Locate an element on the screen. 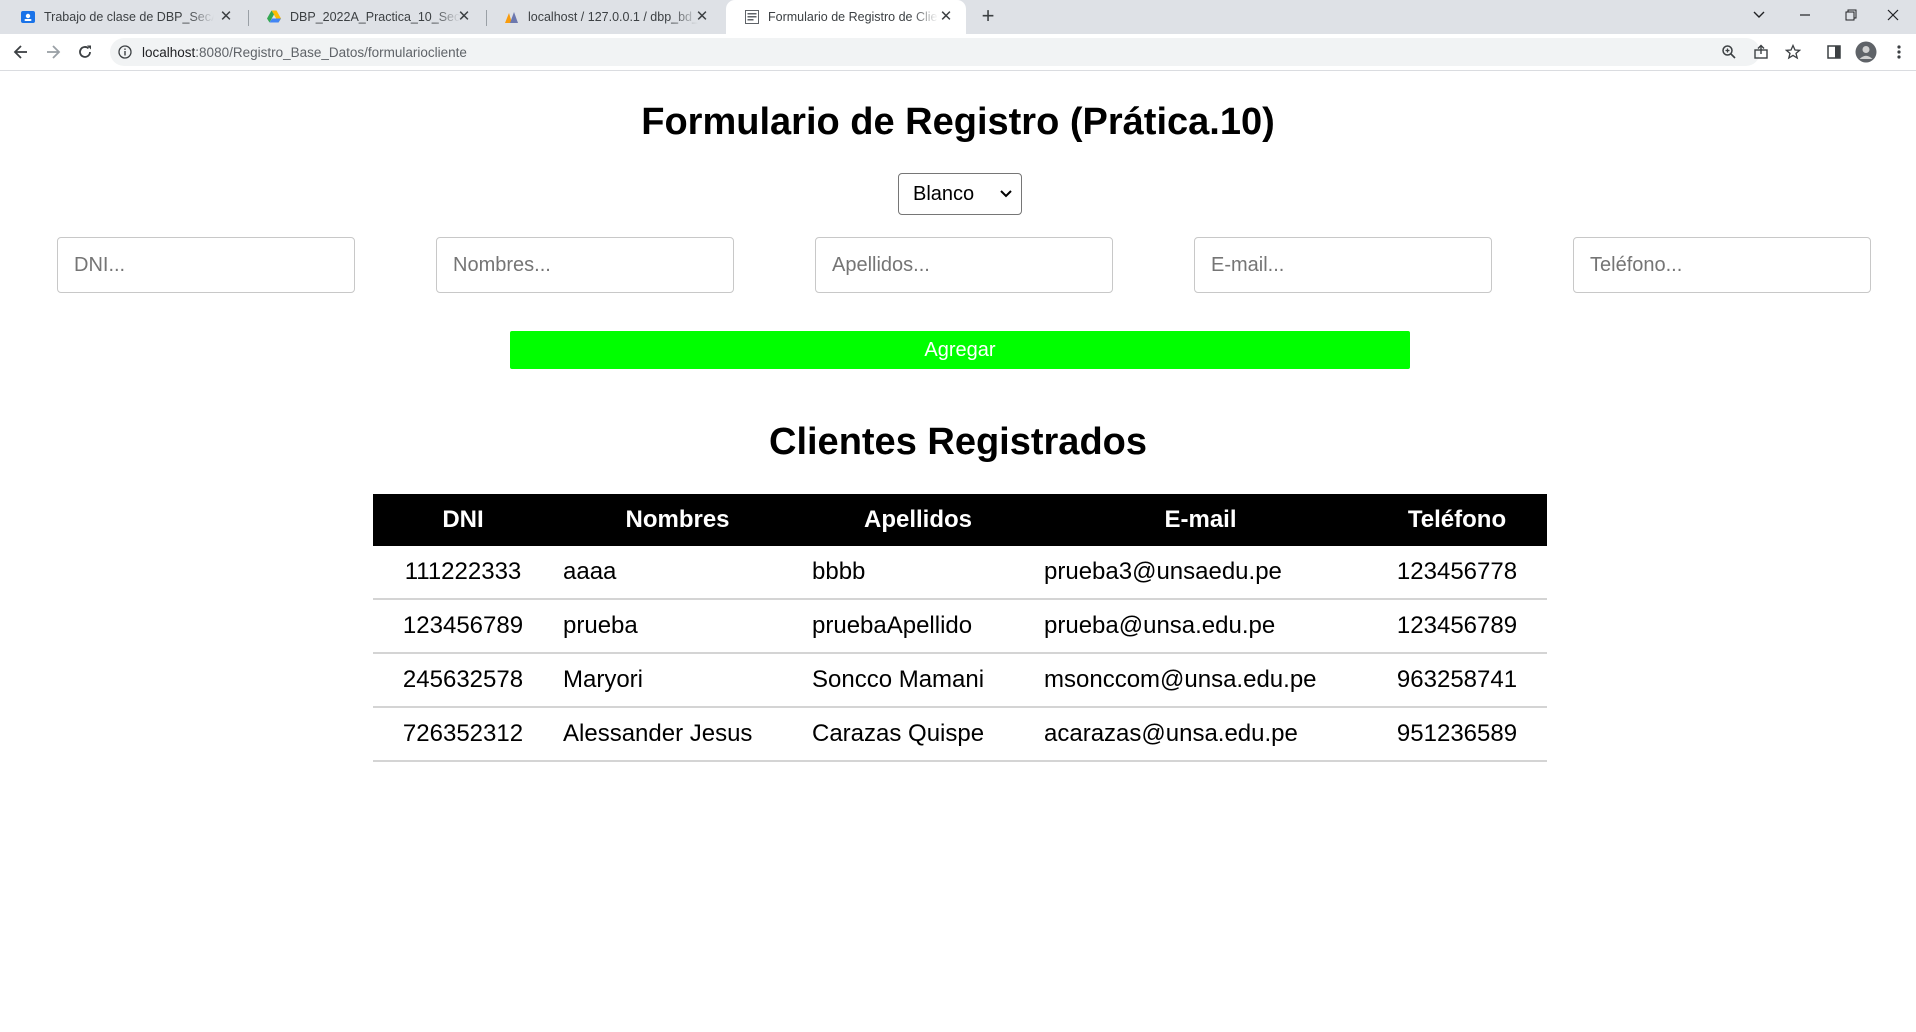 The height and width of the screenshot is (1032, 1916). url-host: localhost is located at coordinates (169, 52).